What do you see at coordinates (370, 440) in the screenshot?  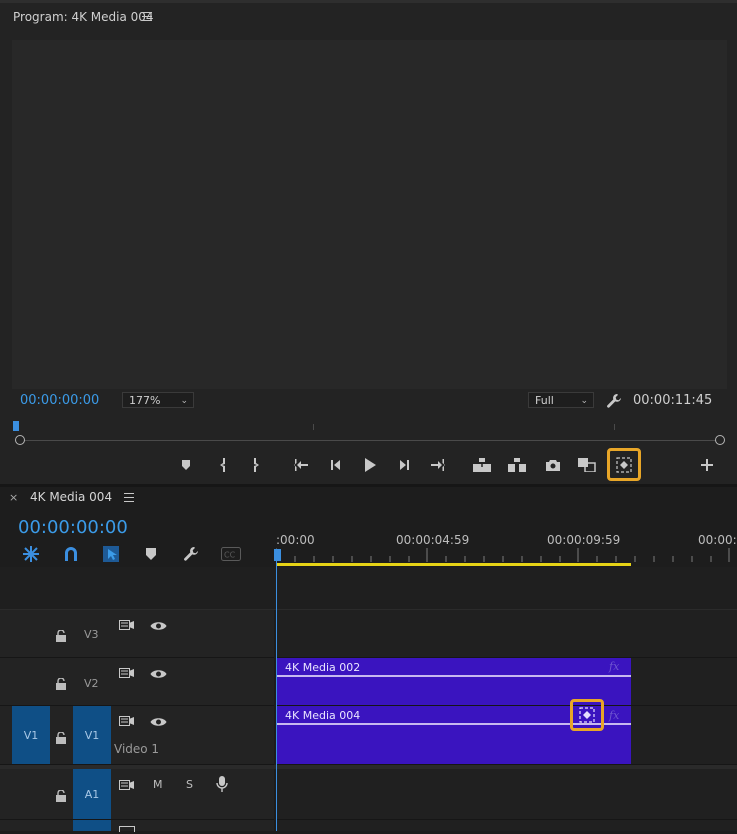 I see `program-scrub-bar` at bounding box center [370, 440].